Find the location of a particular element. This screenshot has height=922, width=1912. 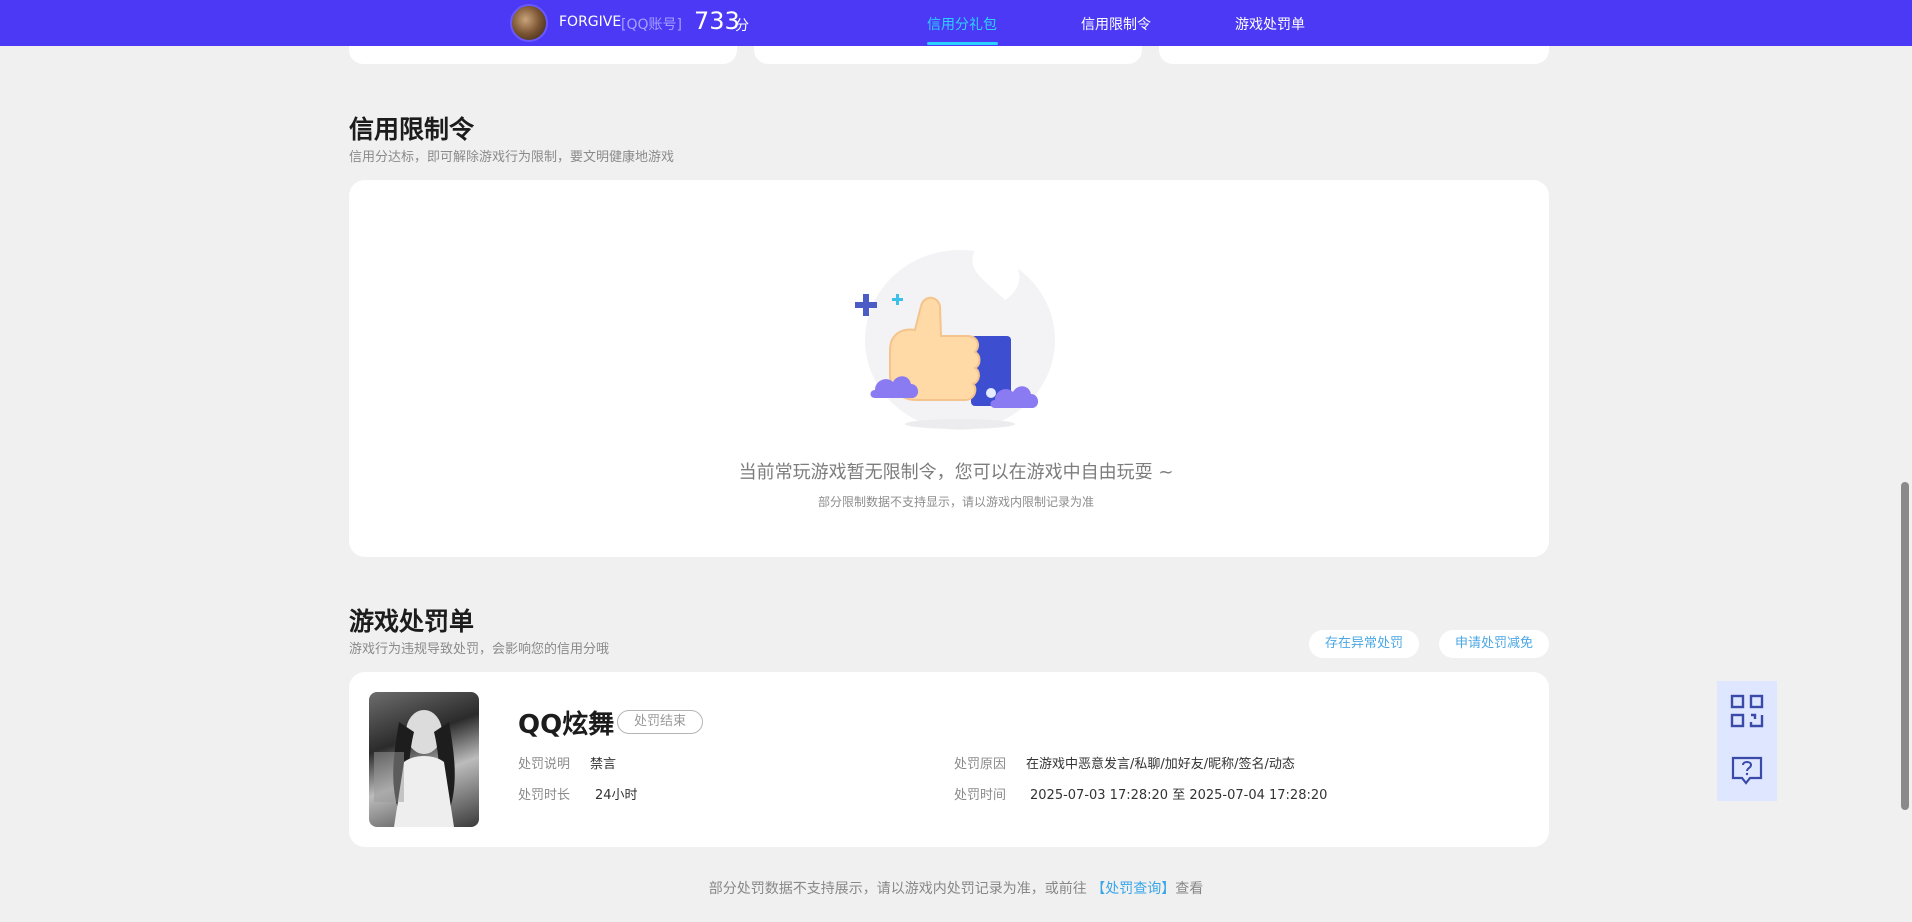

restriction-title: 信用限制令 is located at coordinates (412, 129).